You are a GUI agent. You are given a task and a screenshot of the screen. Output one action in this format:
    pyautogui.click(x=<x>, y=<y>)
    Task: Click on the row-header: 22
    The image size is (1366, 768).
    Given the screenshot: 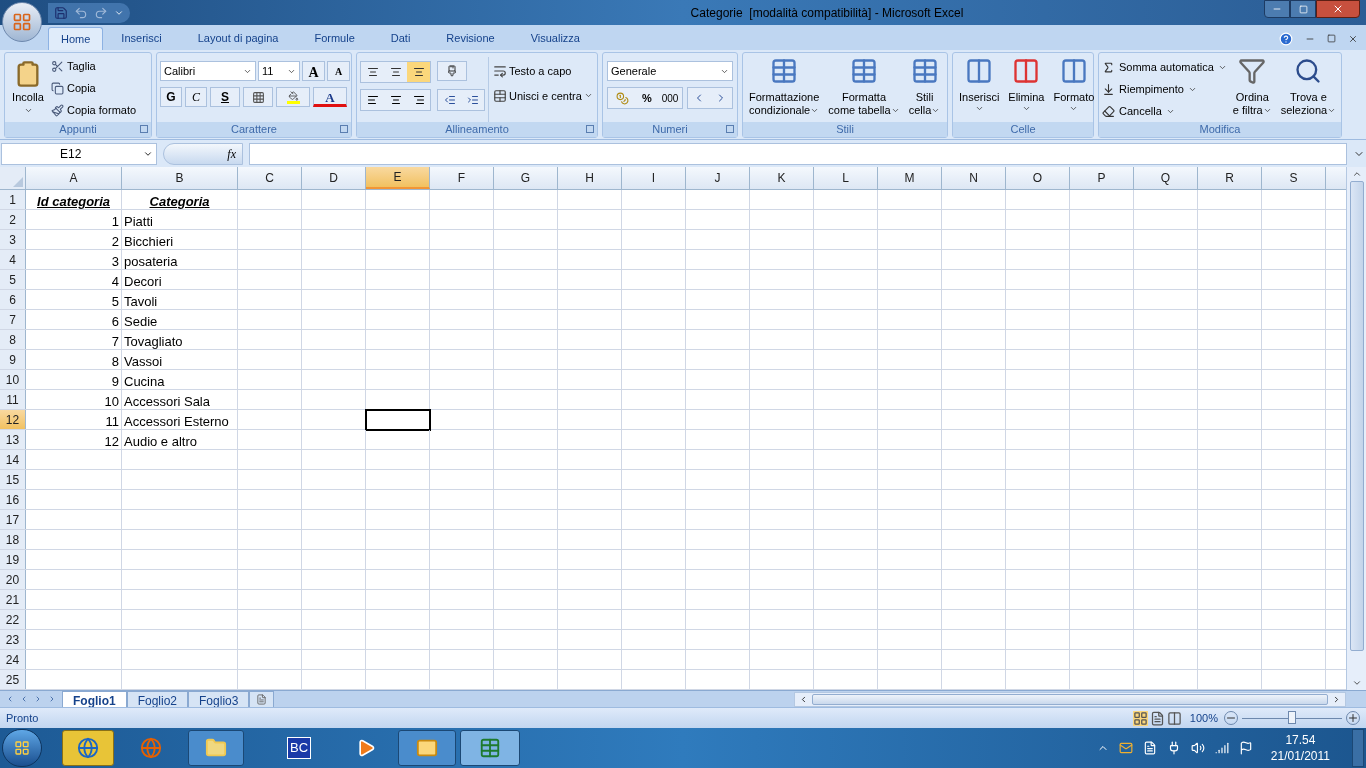 What is the action you would take?
    pyautogui.click(x=13, y=619)
    